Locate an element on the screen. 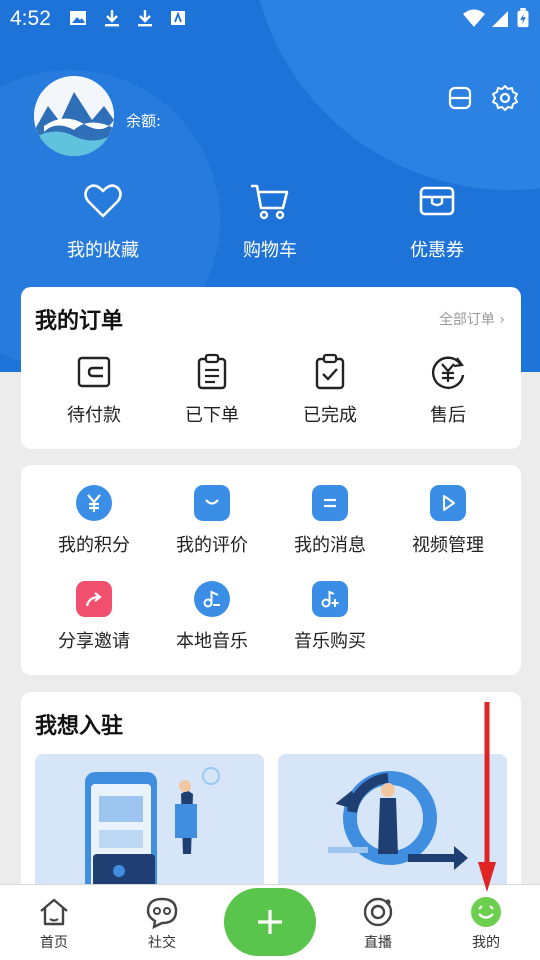 Image resolution: width=540 pixels, height=960 pixels. heart-icon is located at coordinates (103, 201).